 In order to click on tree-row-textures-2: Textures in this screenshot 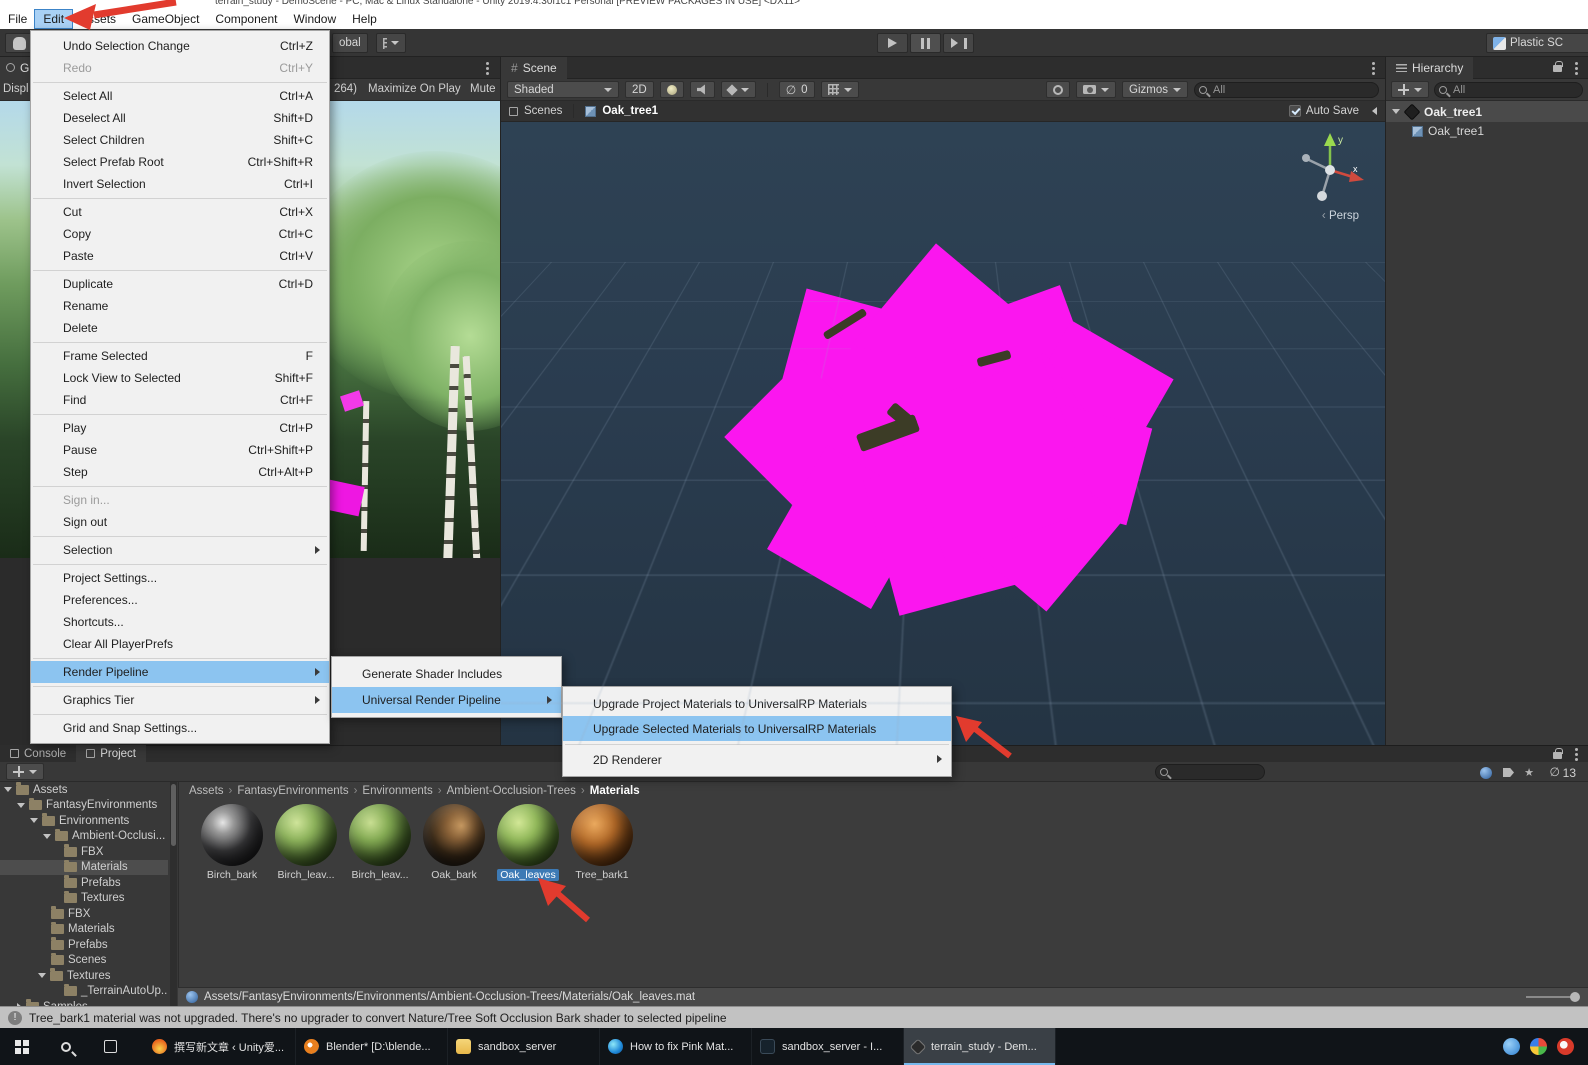, I will do `click(84, 976)`.